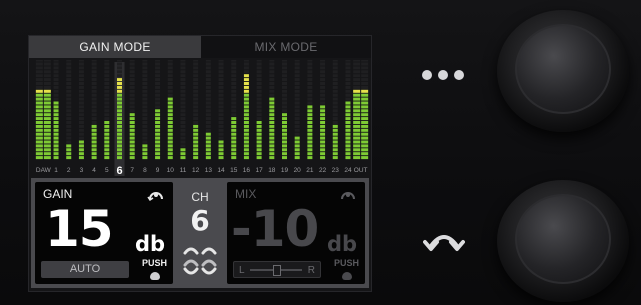 The width and height of the screenshot is (641, 305). Describe the element at coordinates (563, 241) in the screenshot. I see `bottom-rotary-knob` at that location.